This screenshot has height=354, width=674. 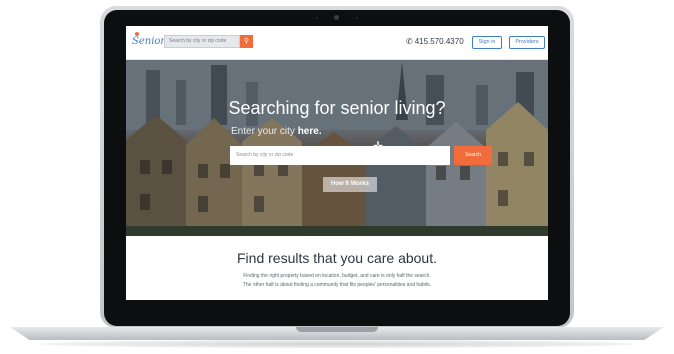 What do you see at coordinates (263, 131) in the screenshot?
I see `hero-subtitle-lead: Enter your city` at bounding box center [263, 131].